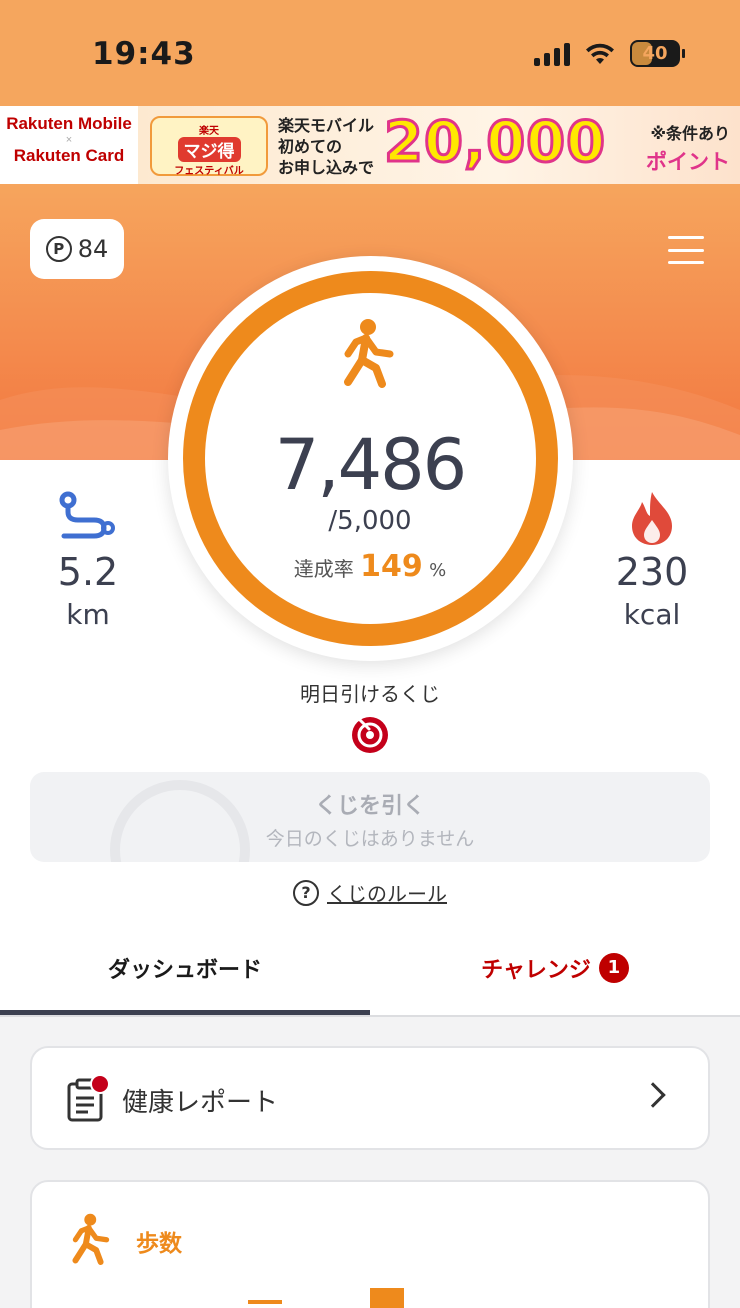  I want to click on battery-icon: 40, so click(657, 53).